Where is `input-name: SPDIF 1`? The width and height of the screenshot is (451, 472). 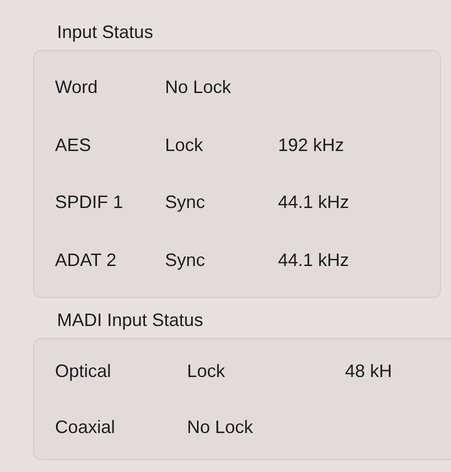
input-name: SPDIF 1 is located at coordinates (89, 203).